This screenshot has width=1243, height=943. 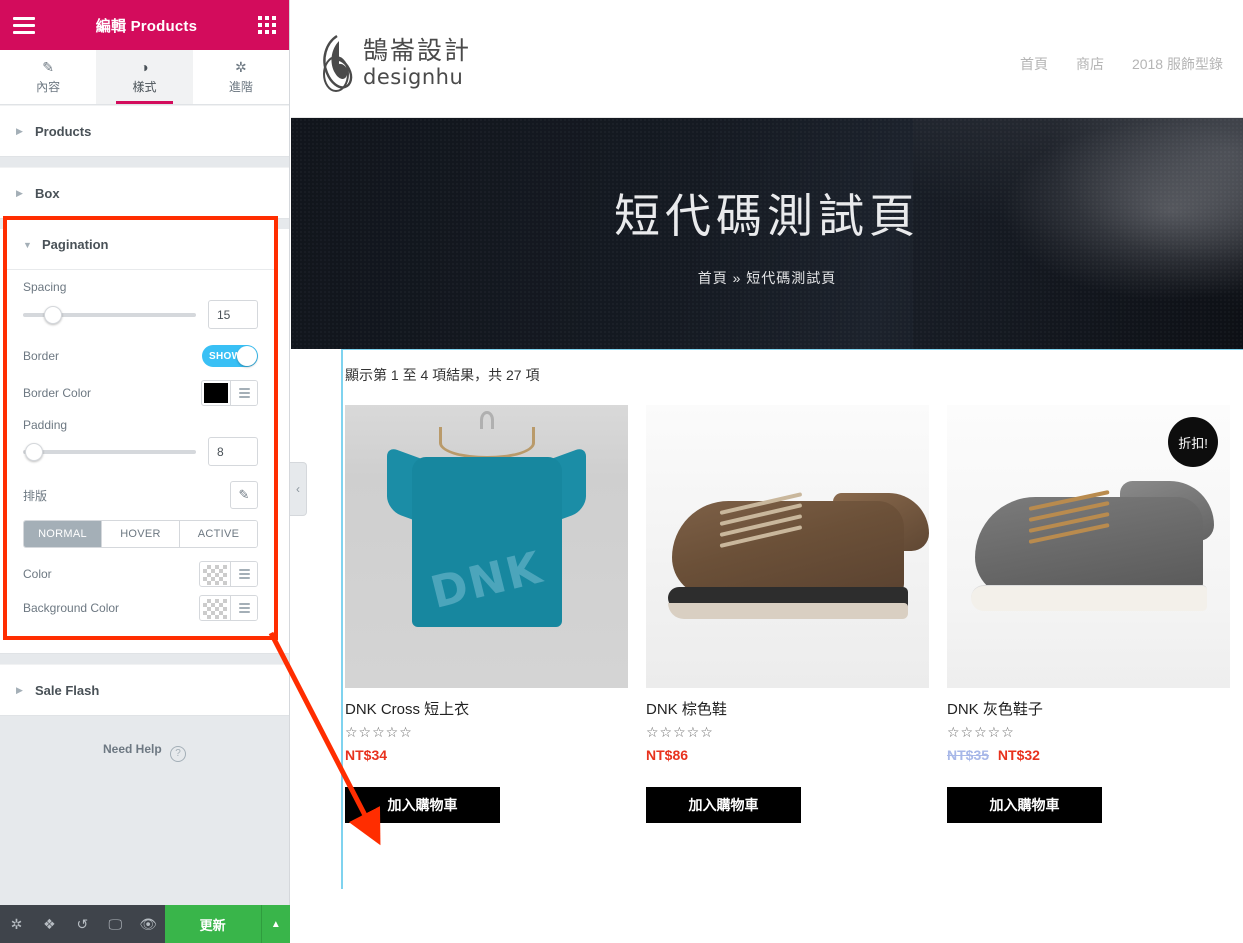 I want to click on color-global-button, so click(x=243, y=574).